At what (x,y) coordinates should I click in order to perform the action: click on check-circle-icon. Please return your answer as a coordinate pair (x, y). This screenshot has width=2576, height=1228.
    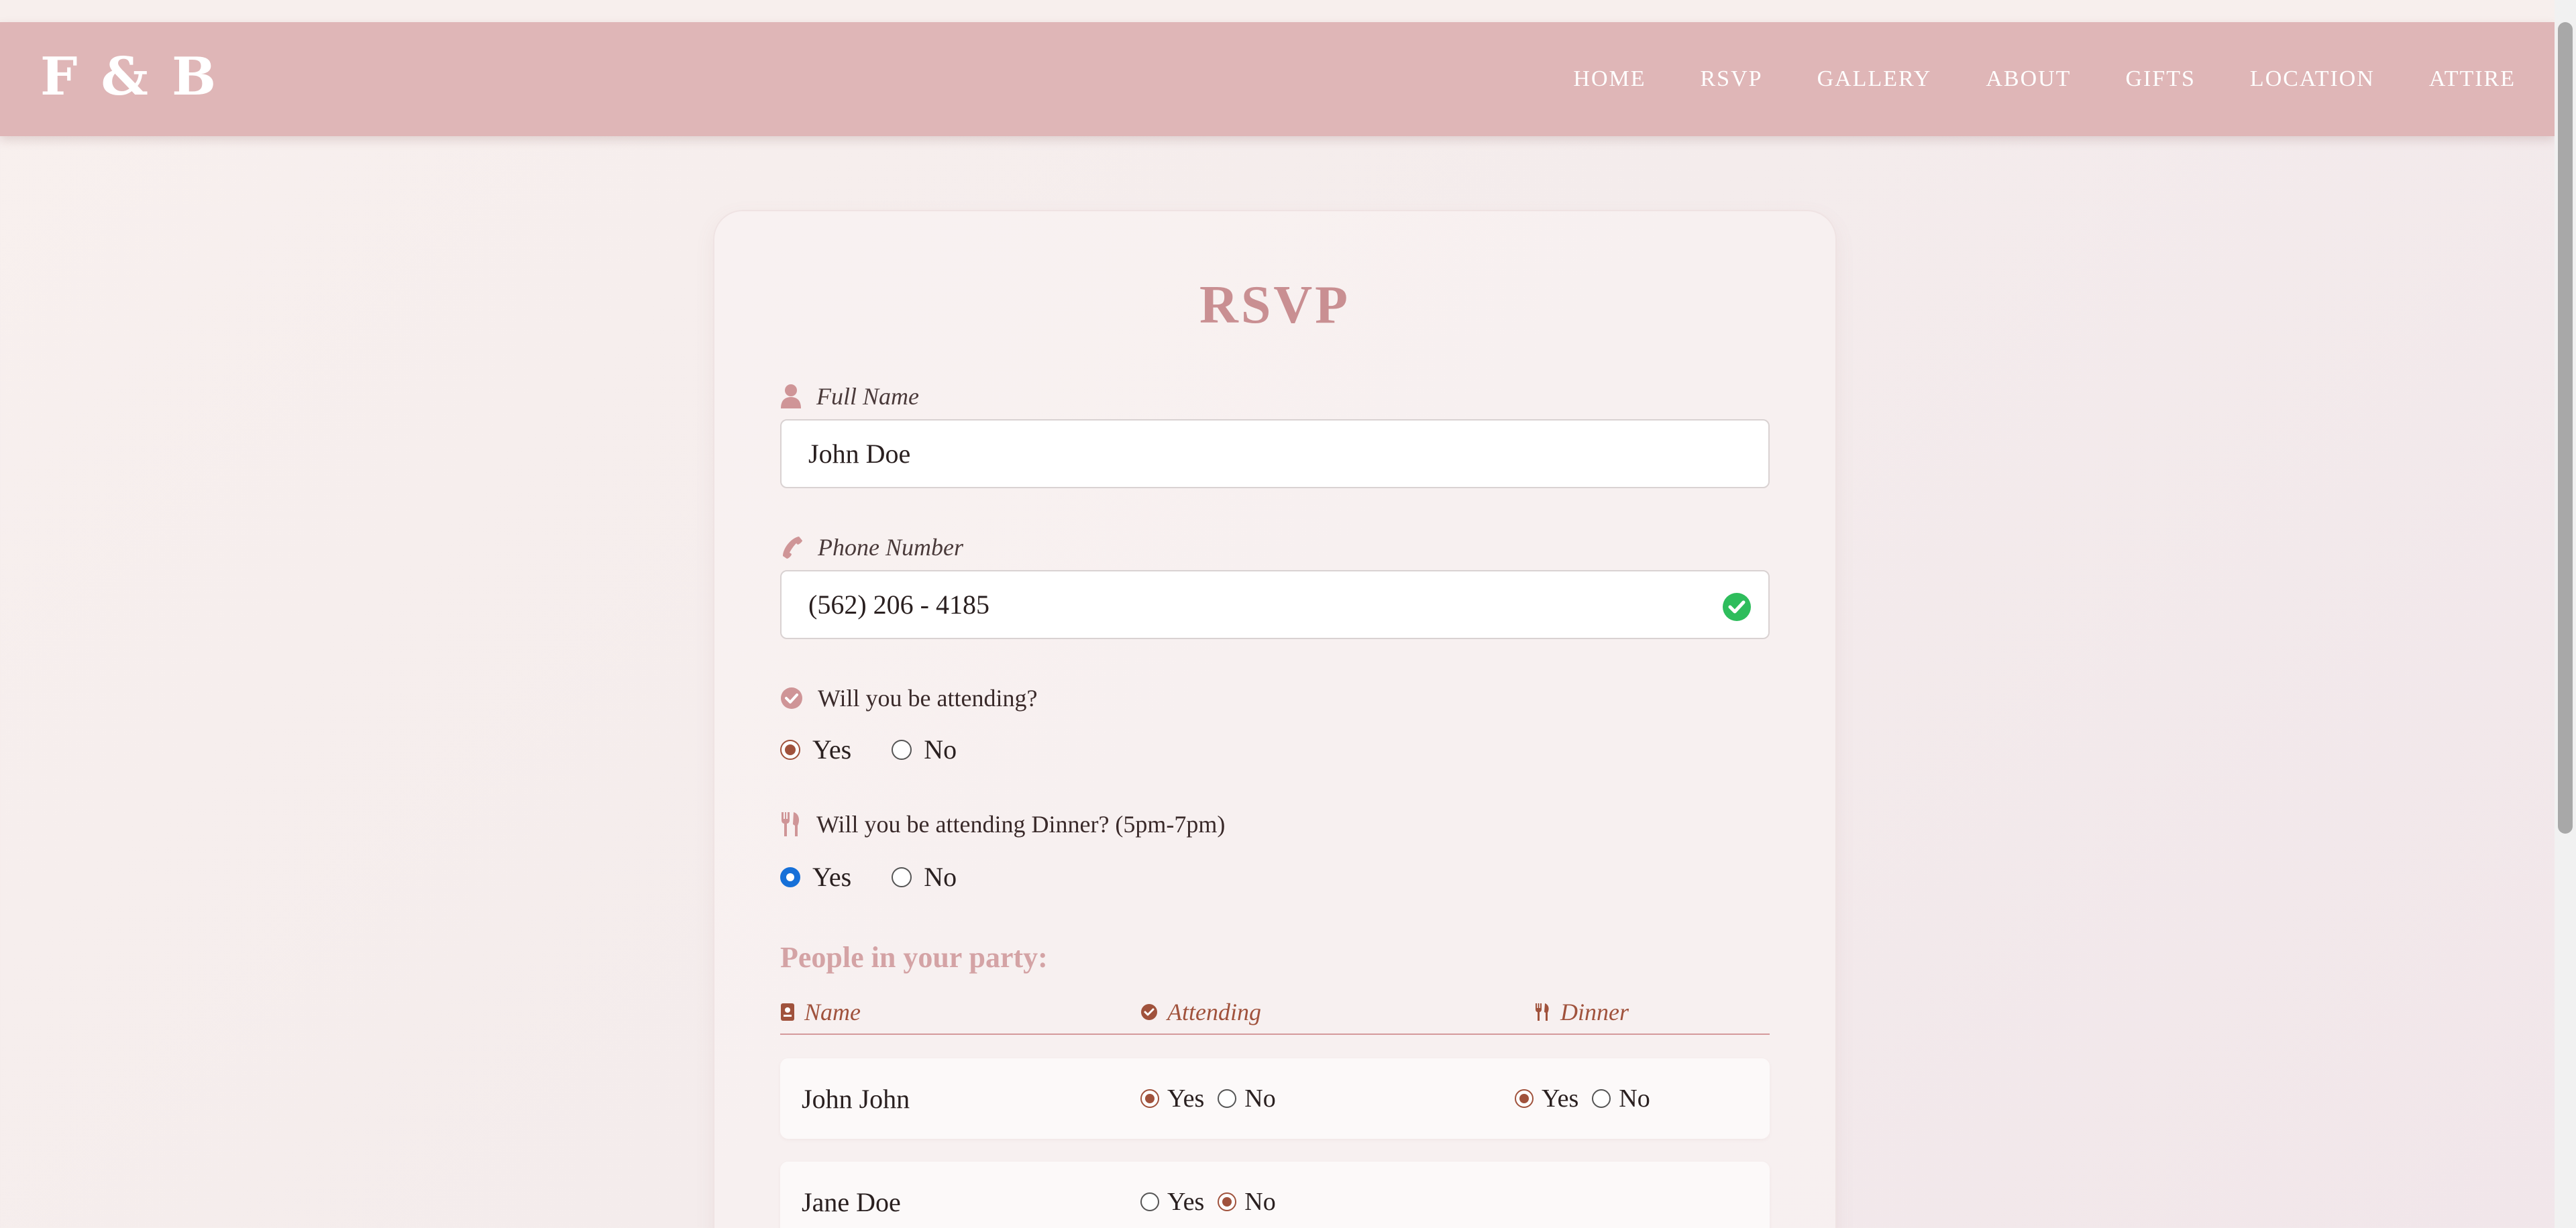
    Looking at the image, I should click on (791, 698).